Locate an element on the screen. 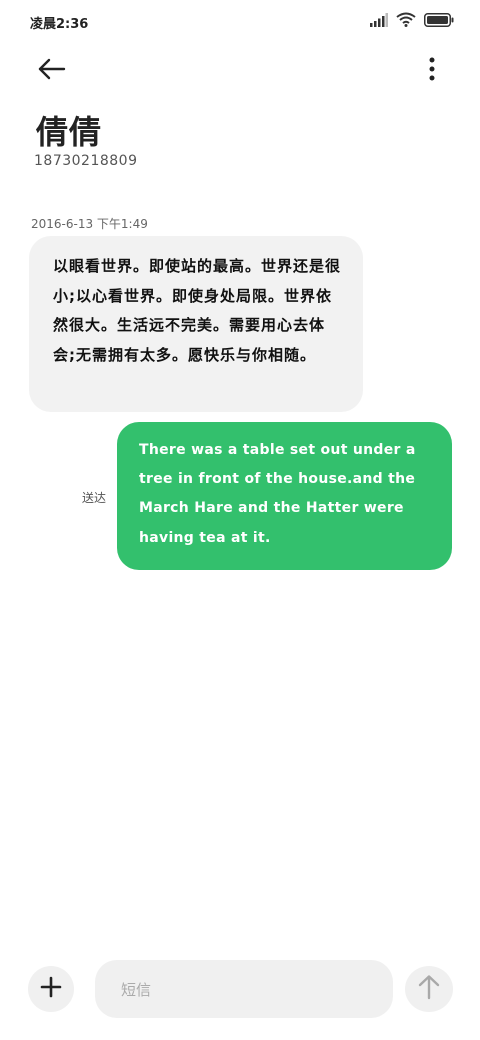  battery-icon is located at coordinates (439, 21).